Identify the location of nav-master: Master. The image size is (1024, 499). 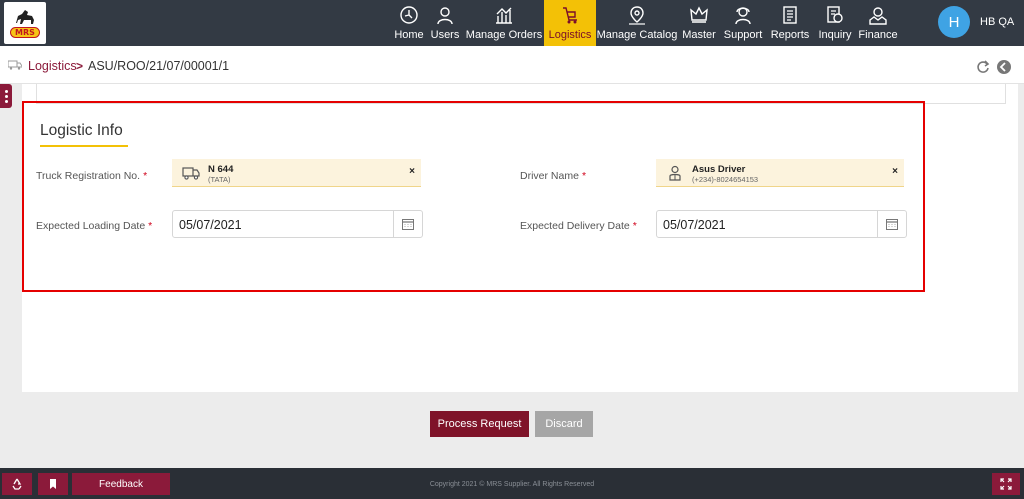
(699, 23).